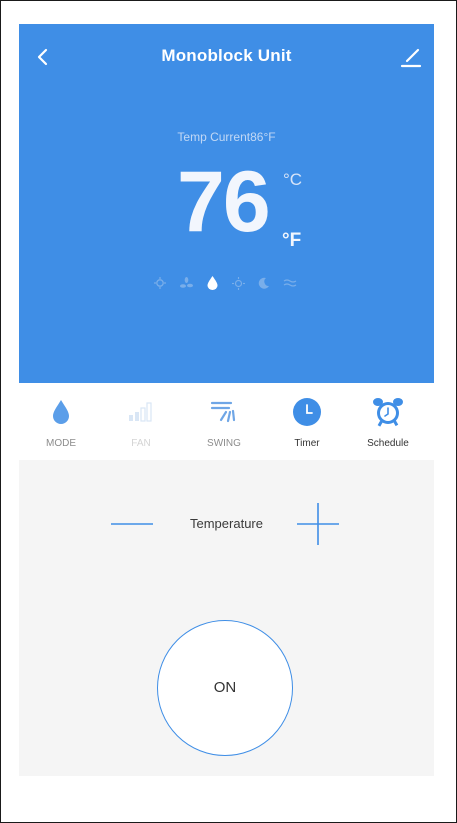 The height and width of the screenshot is (823, 457). I want to click on unit-celsius: °C, so click(292, 180).